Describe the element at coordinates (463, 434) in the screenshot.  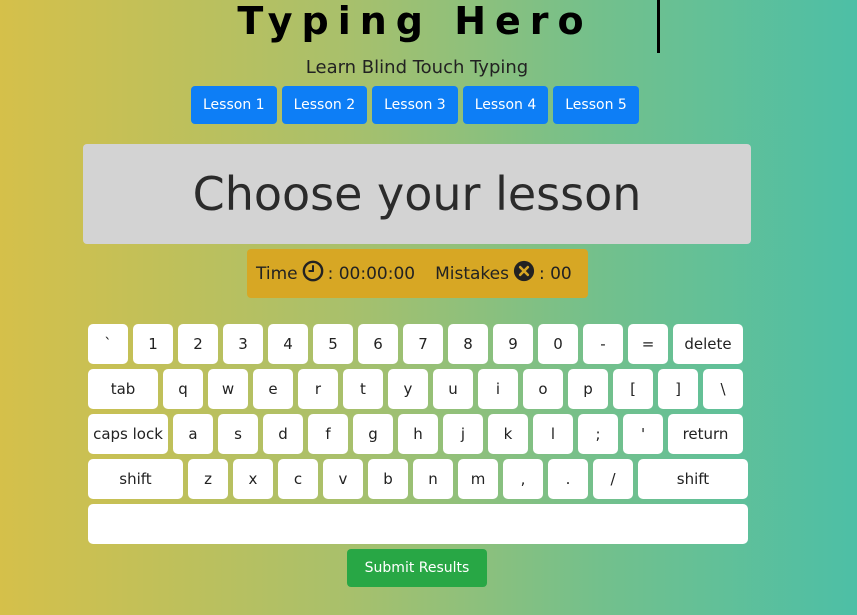
I see `key-j: j` at that location.